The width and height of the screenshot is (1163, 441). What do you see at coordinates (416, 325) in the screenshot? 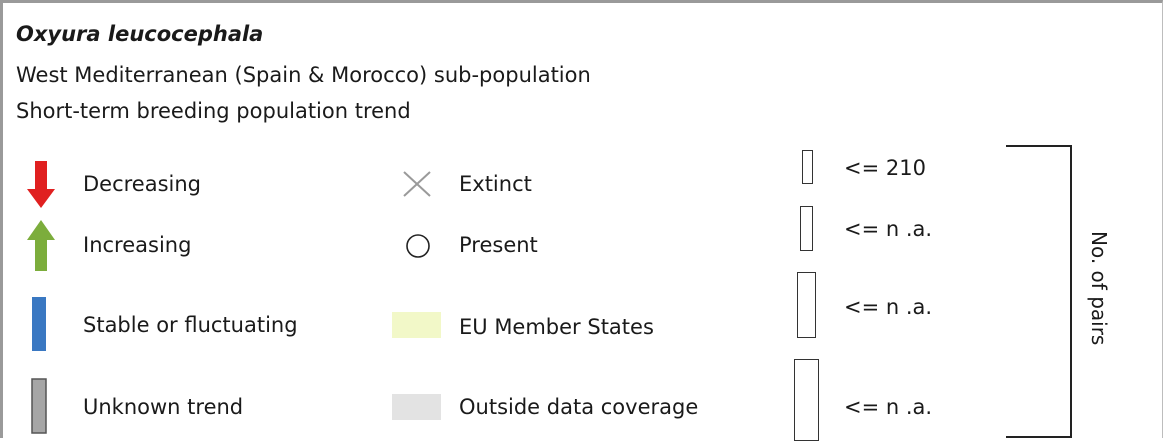
I see `eu-member-swatch` at bounding box center [416, 325].